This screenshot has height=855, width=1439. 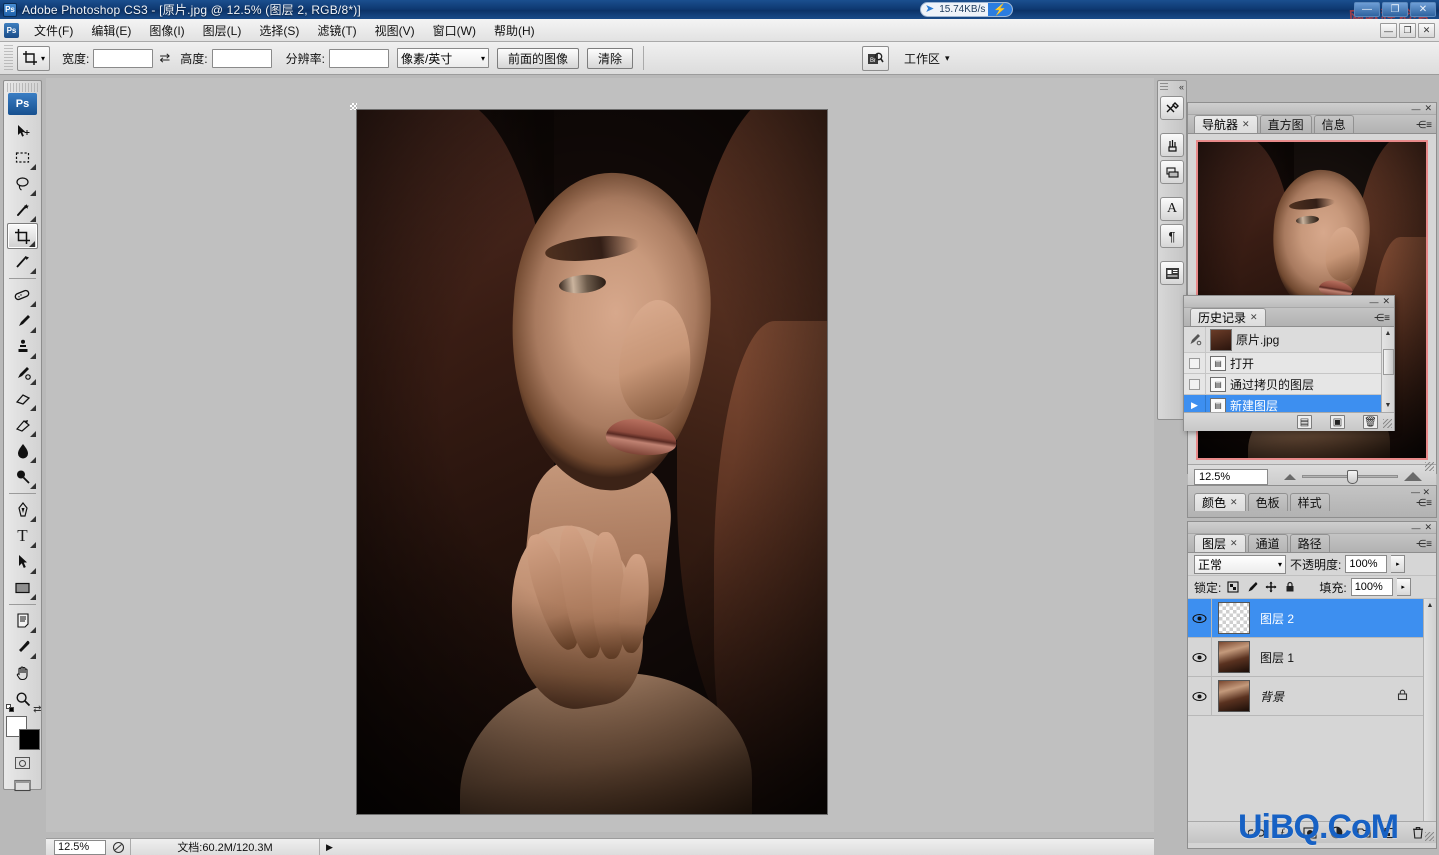 What do you see at coordinates (1251, 587) in the screenshot?
I see `lock-image-pixels-icon` at bounding box center [1251, 587].